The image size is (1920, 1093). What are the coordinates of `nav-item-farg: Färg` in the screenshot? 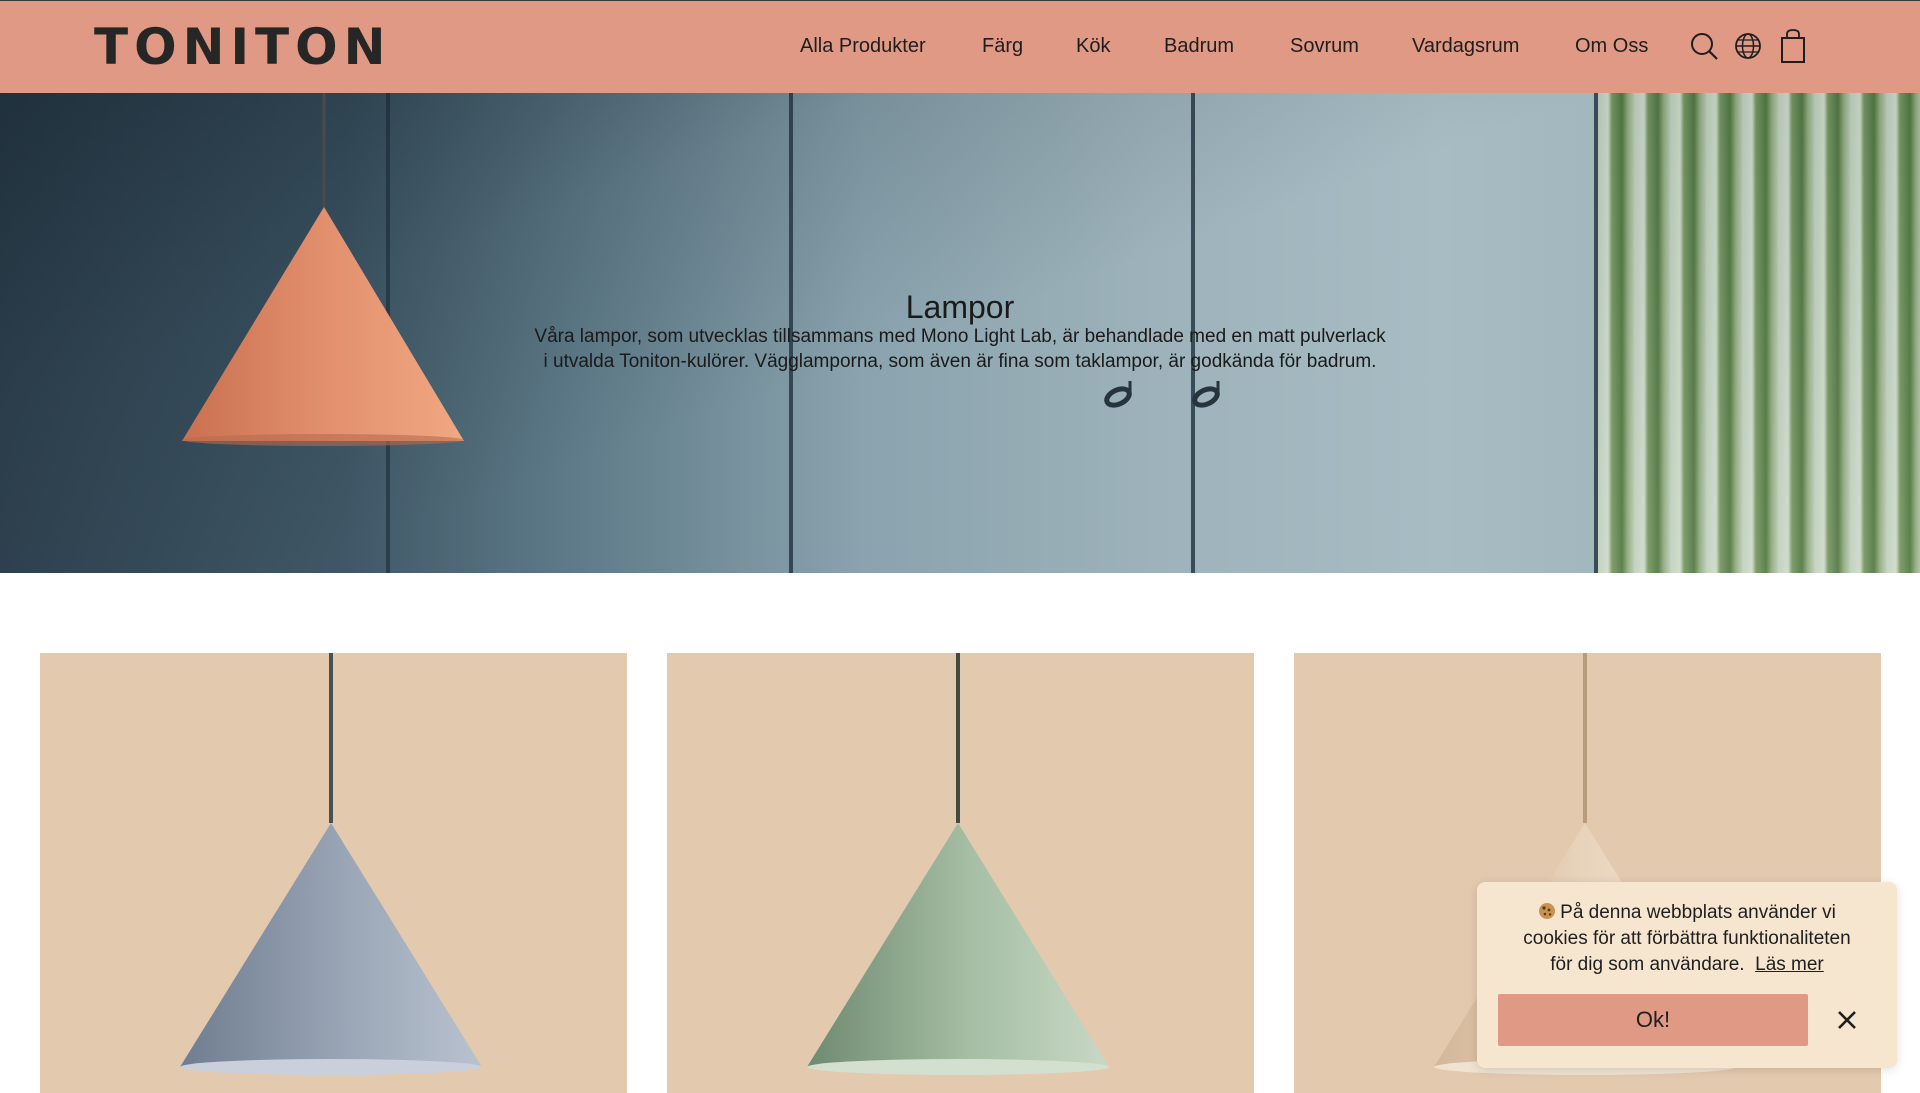 It's located at (1002, 46).